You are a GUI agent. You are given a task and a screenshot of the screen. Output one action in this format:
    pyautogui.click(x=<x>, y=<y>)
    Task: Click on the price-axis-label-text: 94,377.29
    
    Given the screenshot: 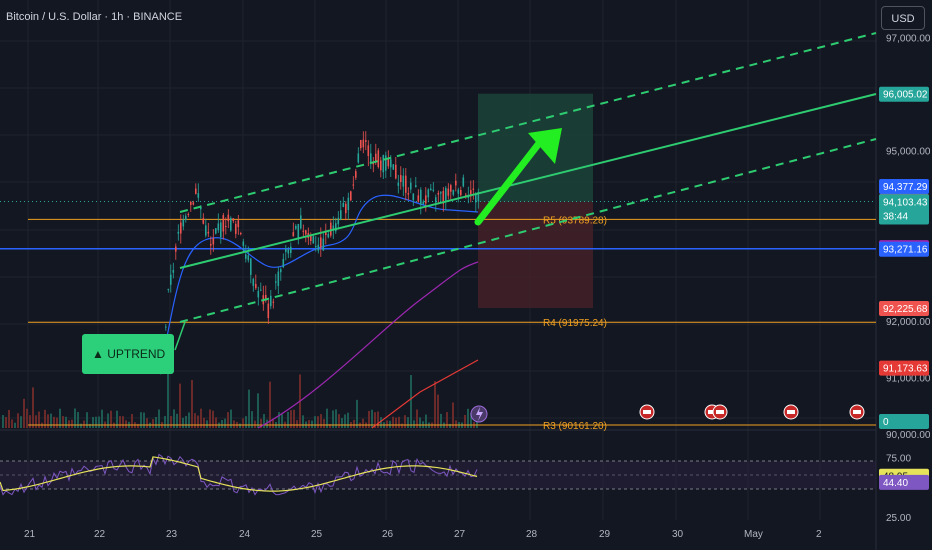 What is the action you would take?
    pyautogui.click(x=905, y=187)
    